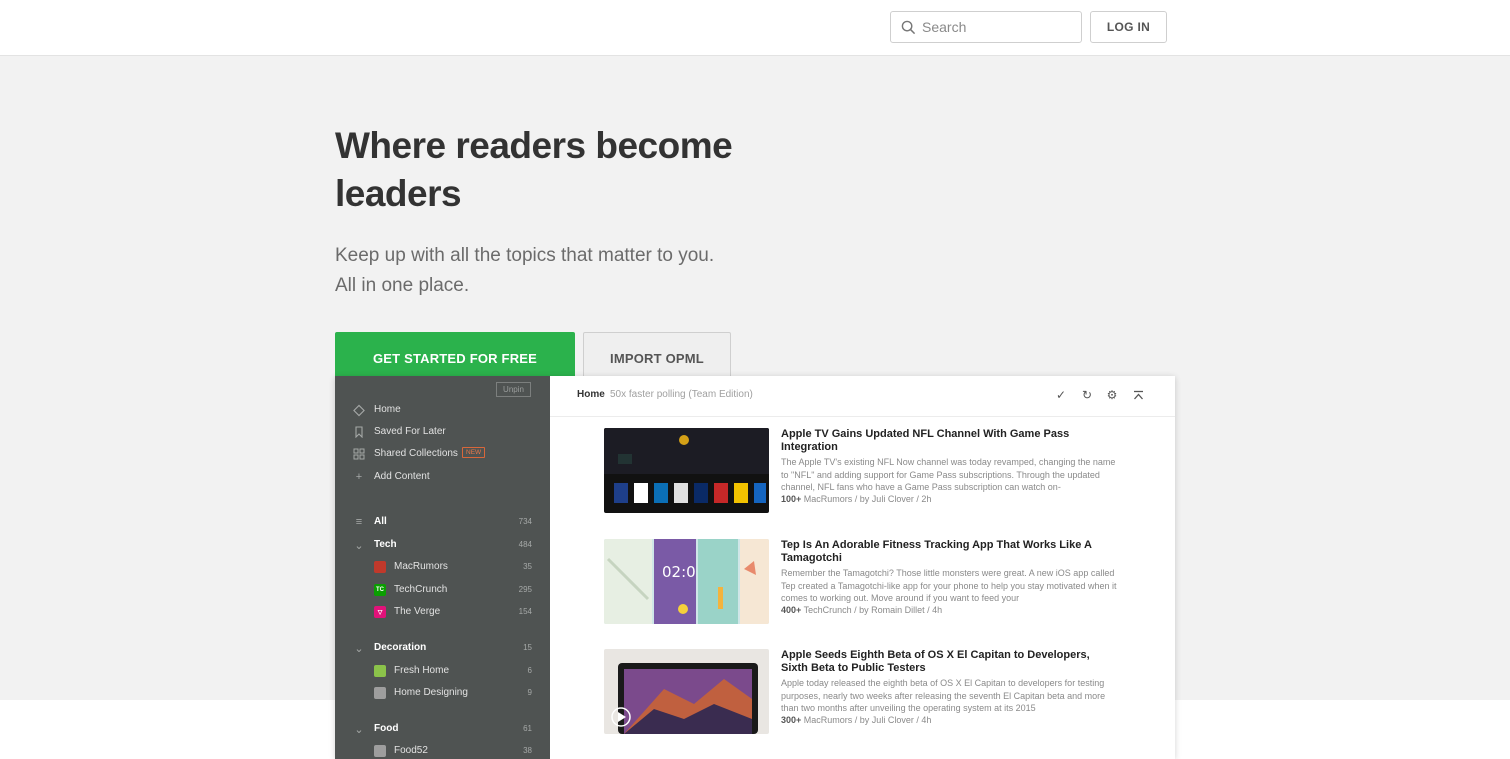  I want to click on feed-label: Food52, so click(411, 750).